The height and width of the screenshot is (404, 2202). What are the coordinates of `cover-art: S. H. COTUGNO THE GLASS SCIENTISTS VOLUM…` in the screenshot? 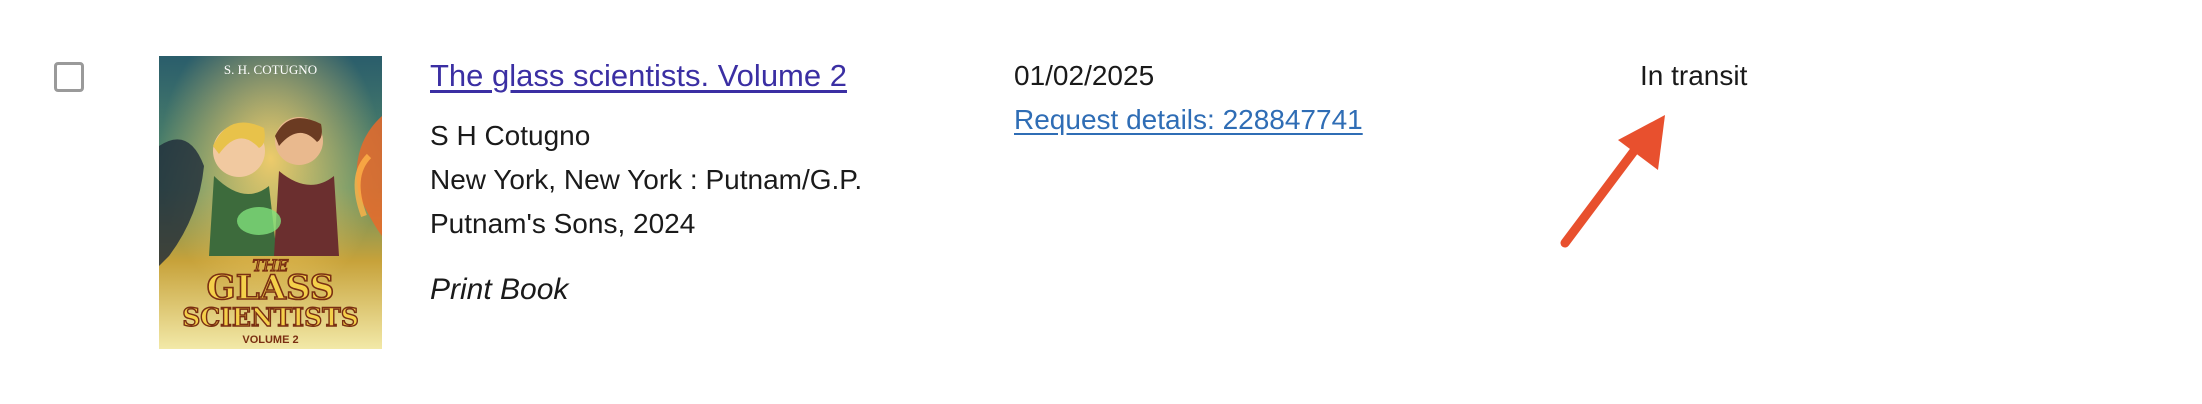 It's located at (270, 202).